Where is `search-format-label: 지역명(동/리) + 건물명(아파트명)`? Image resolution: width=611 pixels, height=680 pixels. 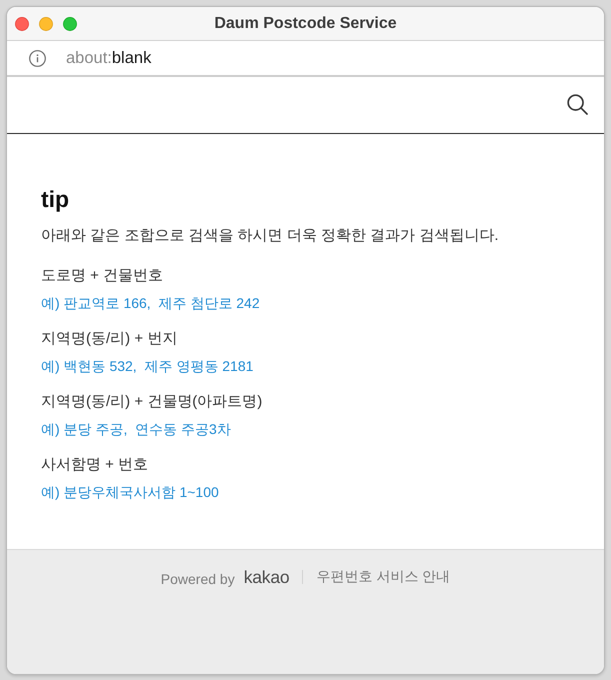
search-format-label: 지역명(동/리) + 건물명(아파트명) is located at coordinates (151, 402).